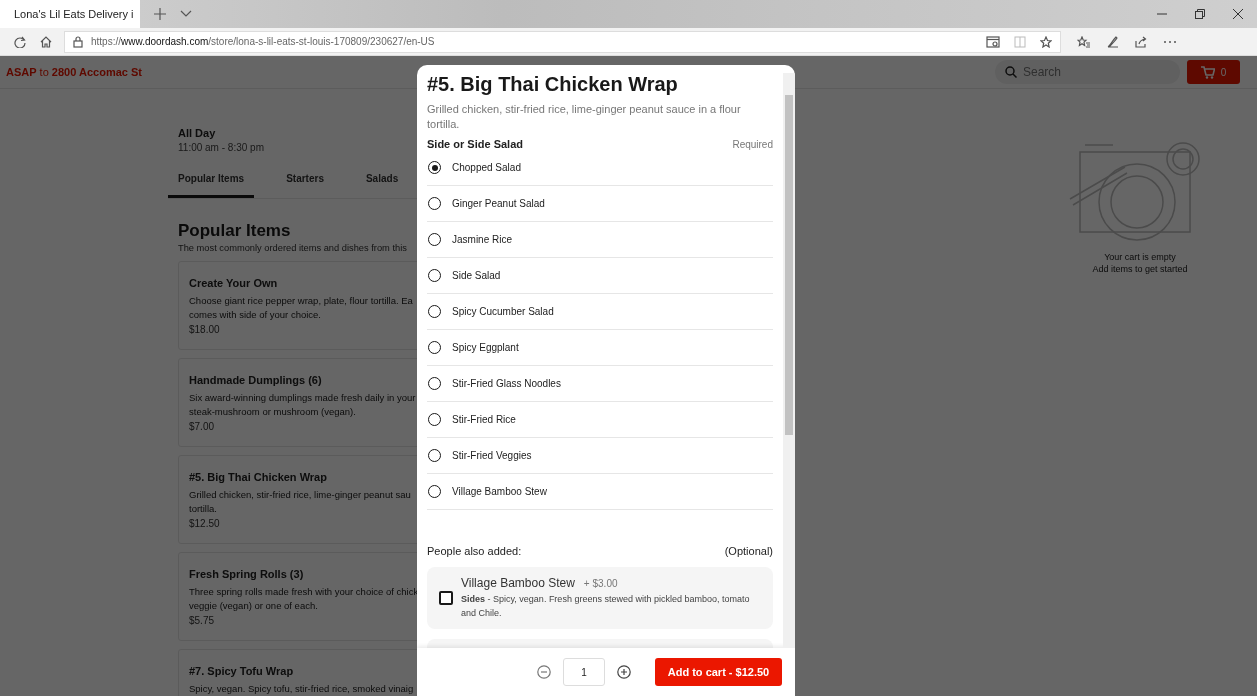  What do you see at coordinates (246, 574) in the screenshot?
I see `item-name: Fresh Spring Rolls (3)` at bounding box center [246, 574].